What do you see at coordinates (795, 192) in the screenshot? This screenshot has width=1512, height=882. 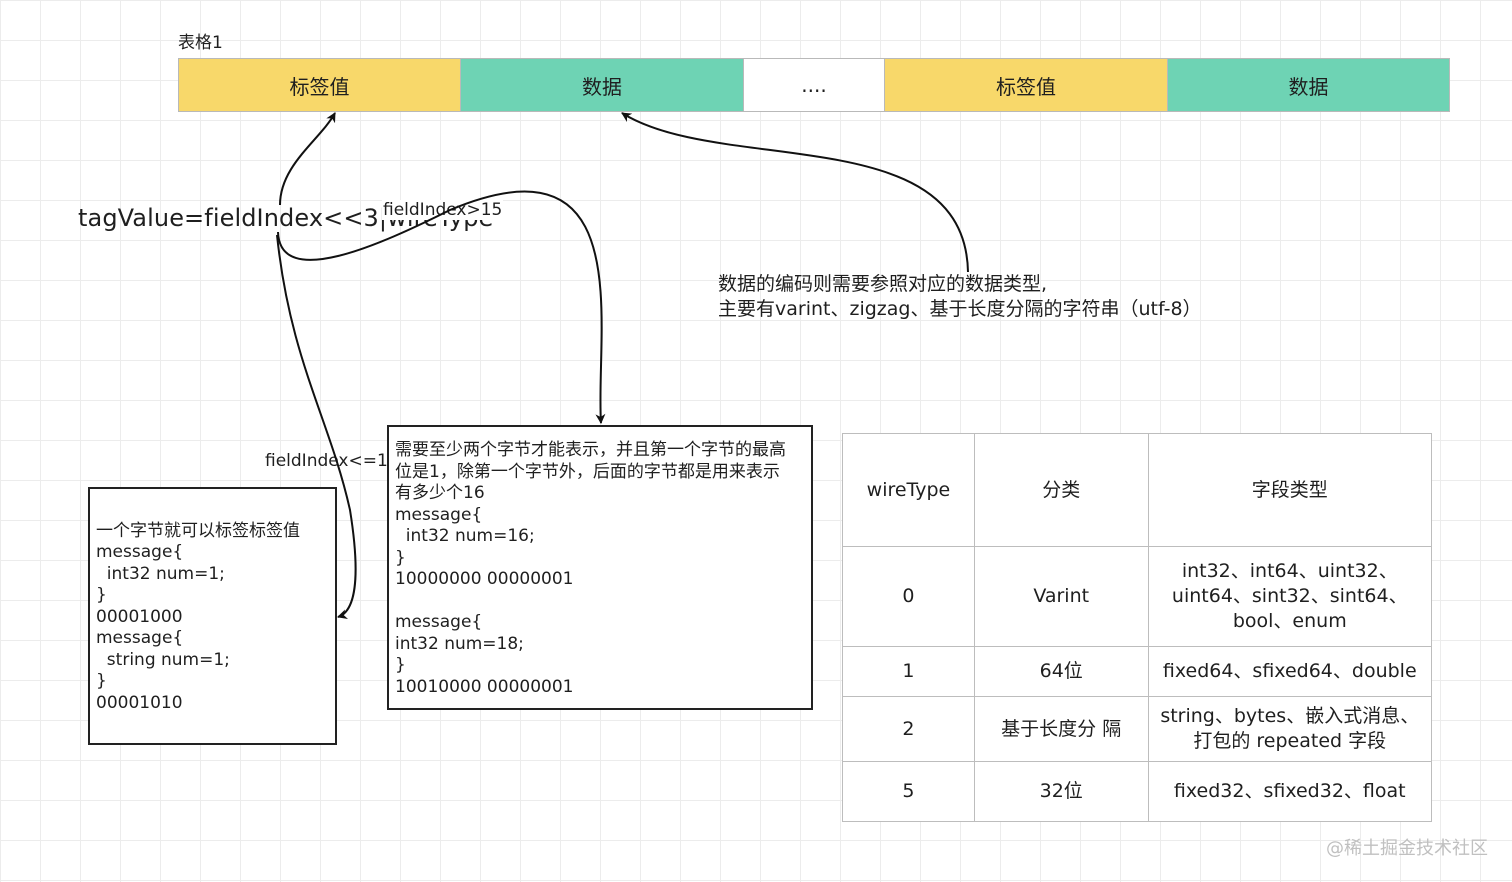 I see `arrow-note-to-data` at bounding box center [795, 192].